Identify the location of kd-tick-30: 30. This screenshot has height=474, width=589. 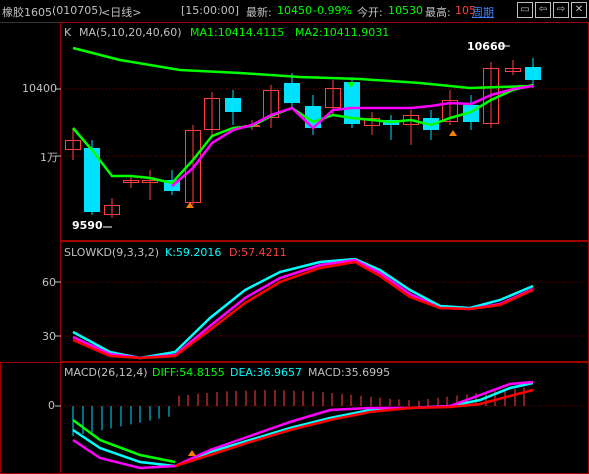
(49, 336).